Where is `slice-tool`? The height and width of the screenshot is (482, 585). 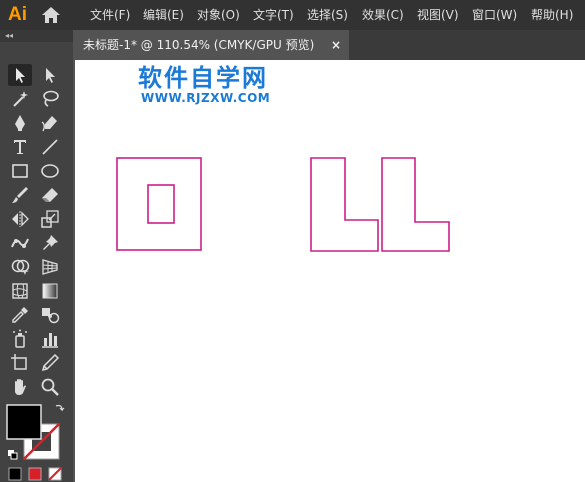 slice-tool is located at coordinates (50, 363).